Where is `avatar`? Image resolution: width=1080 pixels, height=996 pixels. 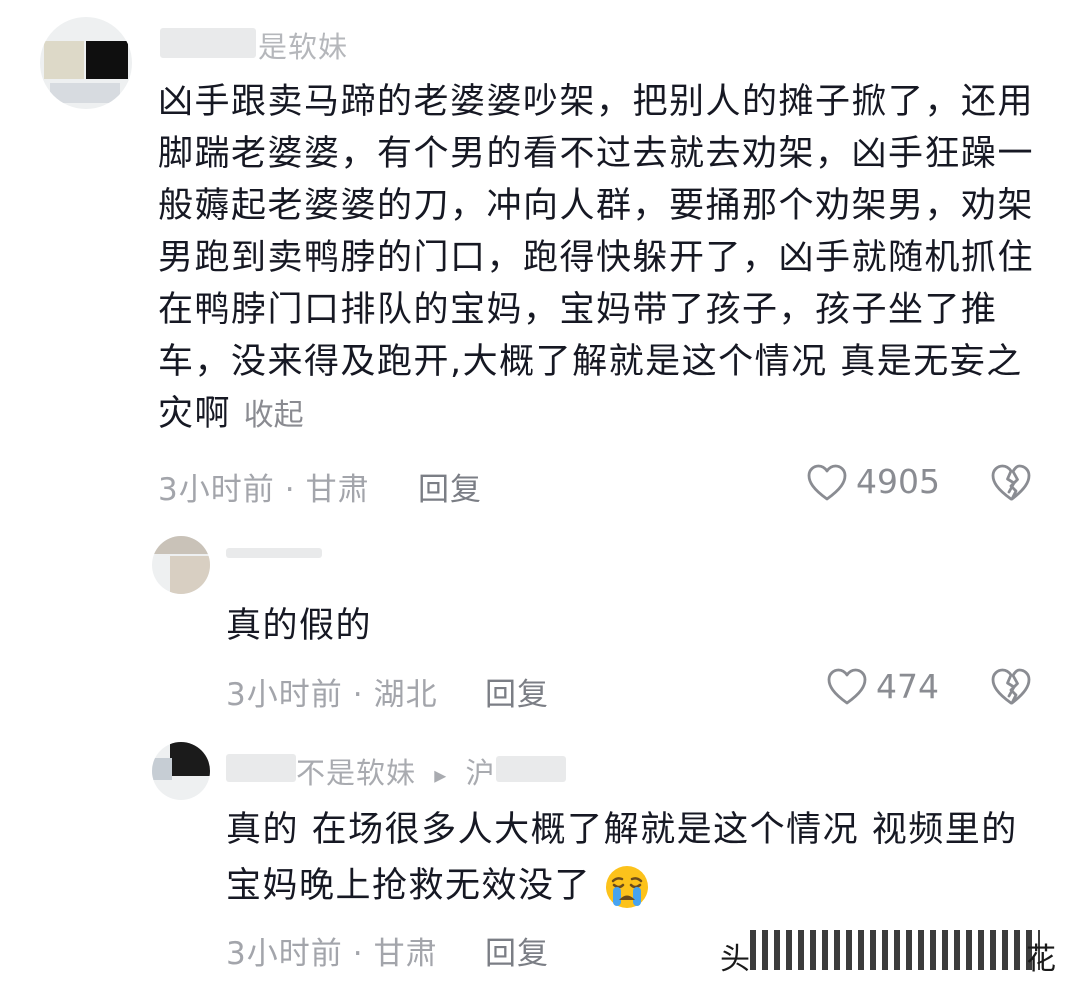 avatar is located at coordinates (86, 63).